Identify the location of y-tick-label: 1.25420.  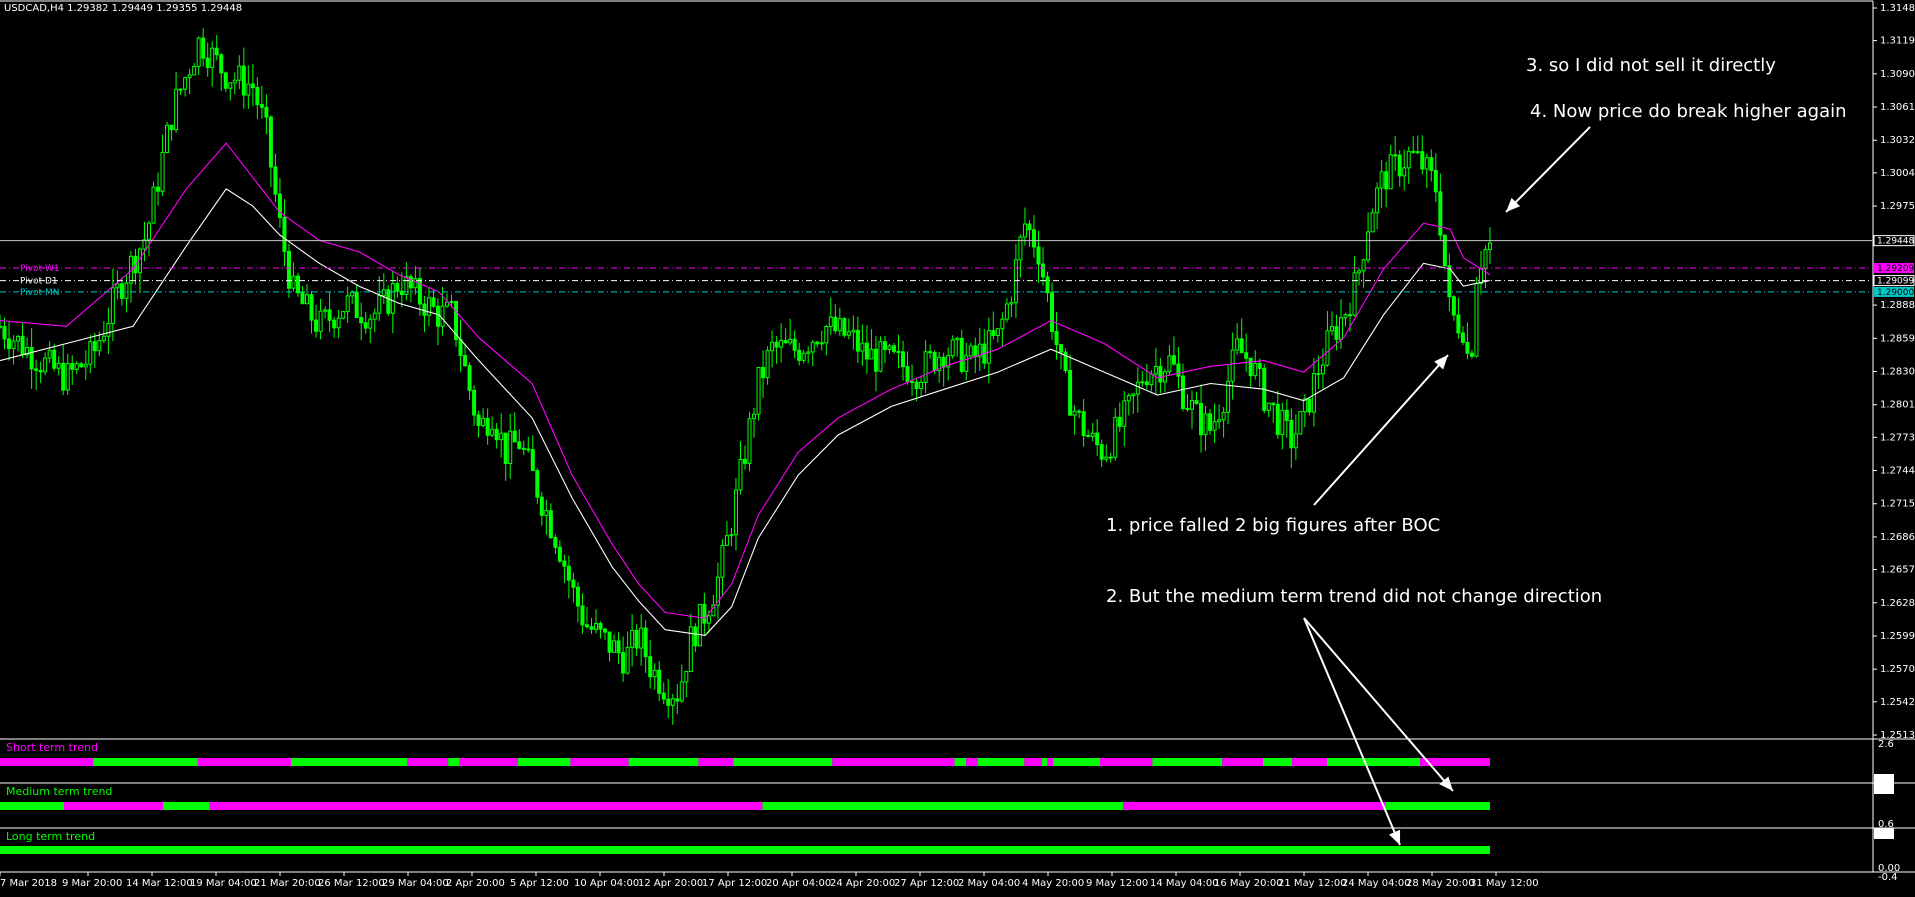
(1897, 702).